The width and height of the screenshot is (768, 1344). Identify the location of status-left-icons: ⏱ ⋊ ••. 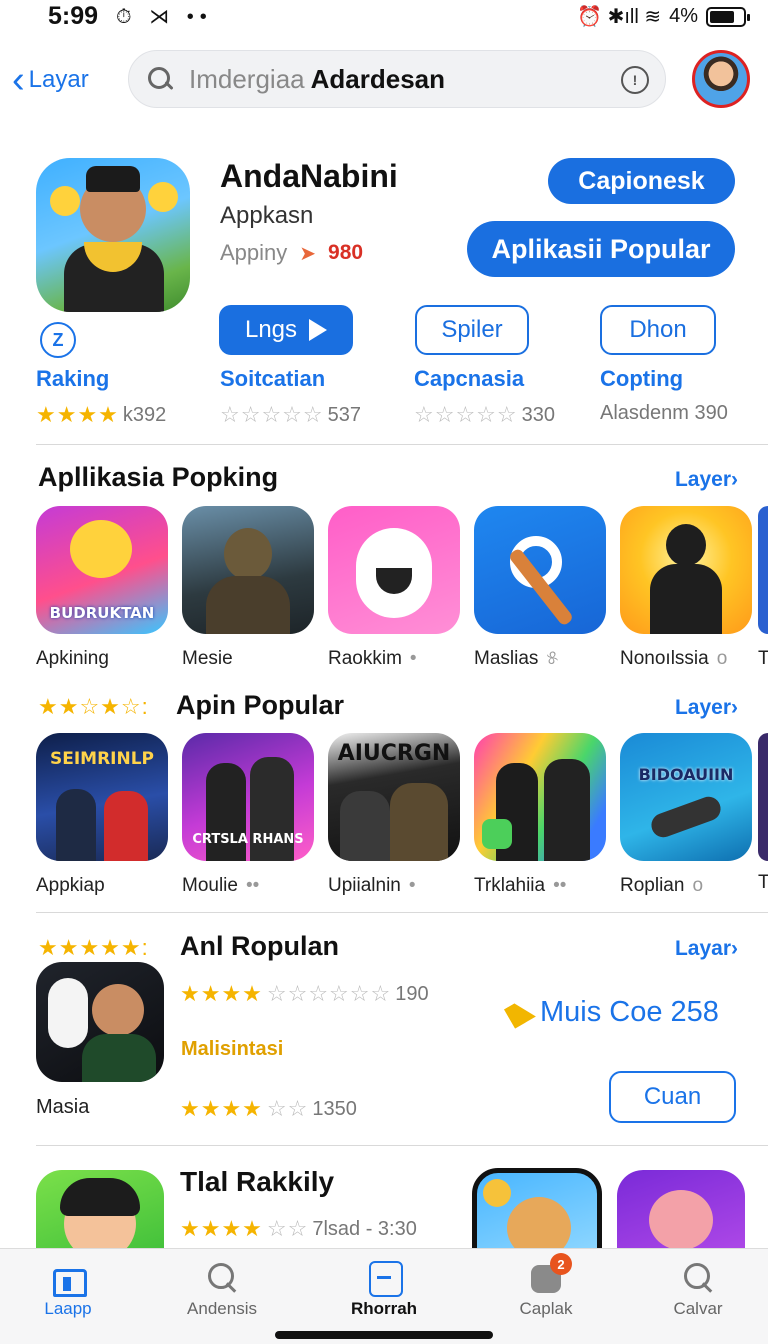
(164, 17).